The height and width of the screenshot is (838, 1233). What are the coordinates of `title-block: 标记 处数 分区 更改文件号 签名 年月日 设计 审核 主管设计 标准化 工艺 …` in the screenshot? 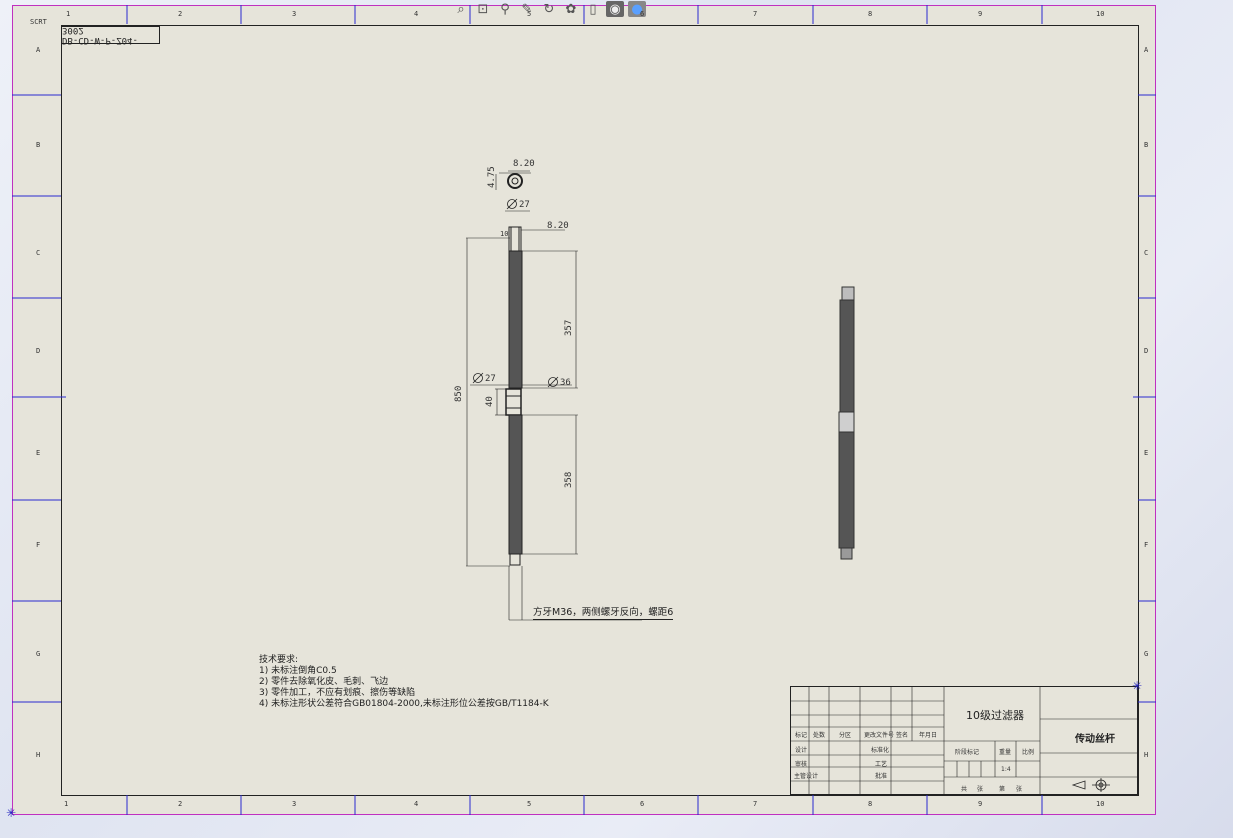 It's located at (964, 740).